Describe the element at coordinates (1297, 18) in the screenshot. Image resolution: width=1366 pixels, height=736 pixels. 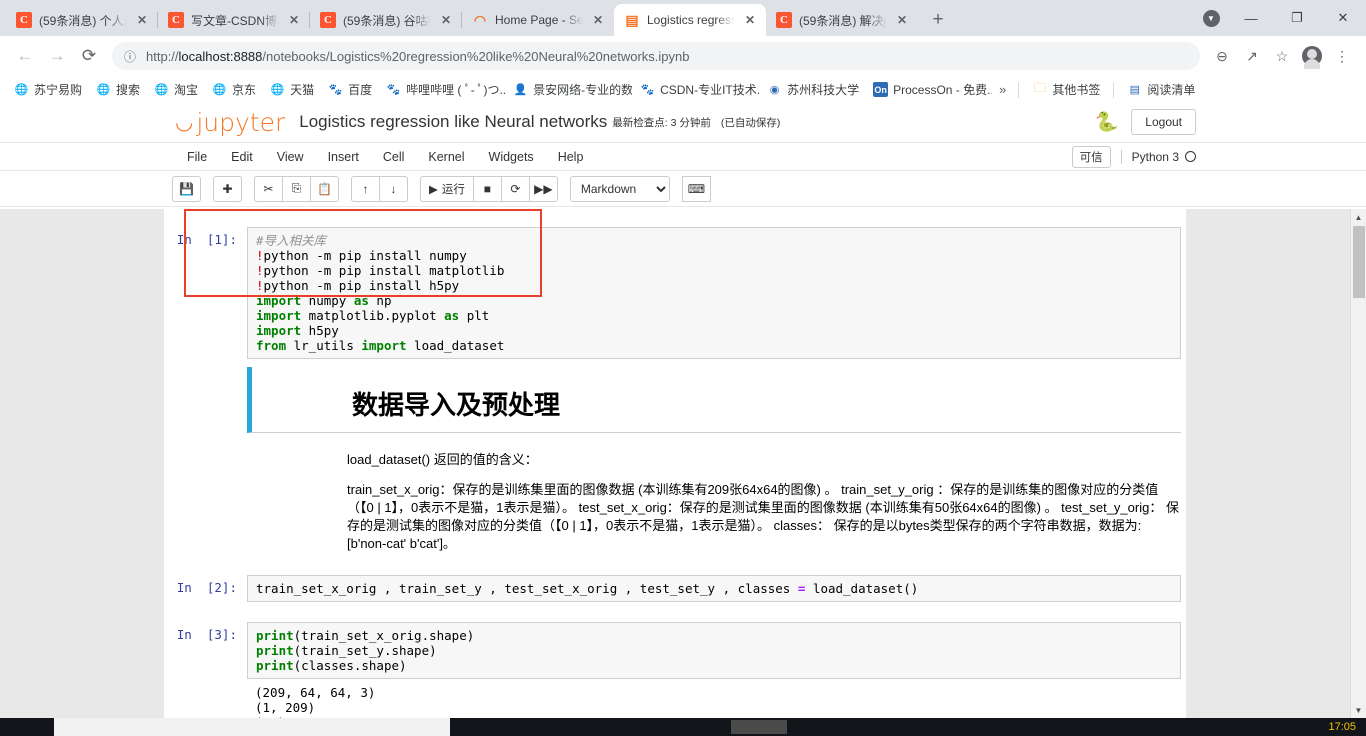
I see `maximize-button: ❐` at that location.